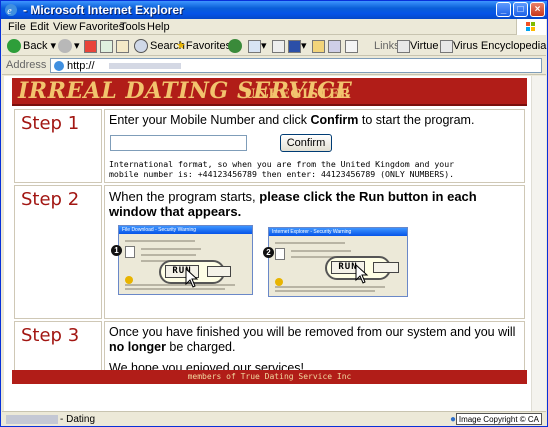 This screenshot has width=548, height=427. What do you see at coordinates (500, 46) in the screenshot?
I see `virus-encyclopedia-label: Virus Encyclopedia` at bounding box center [500, 46].